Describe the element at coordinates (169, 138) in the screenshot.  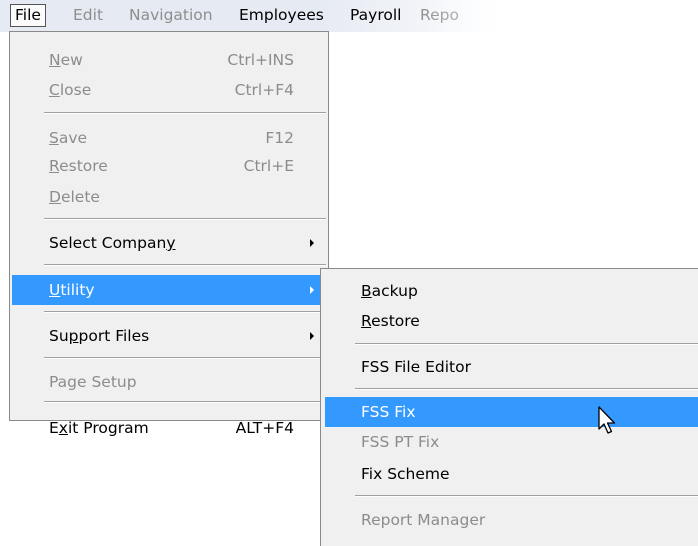
I see `menu-item-save: Save F12` at that location.